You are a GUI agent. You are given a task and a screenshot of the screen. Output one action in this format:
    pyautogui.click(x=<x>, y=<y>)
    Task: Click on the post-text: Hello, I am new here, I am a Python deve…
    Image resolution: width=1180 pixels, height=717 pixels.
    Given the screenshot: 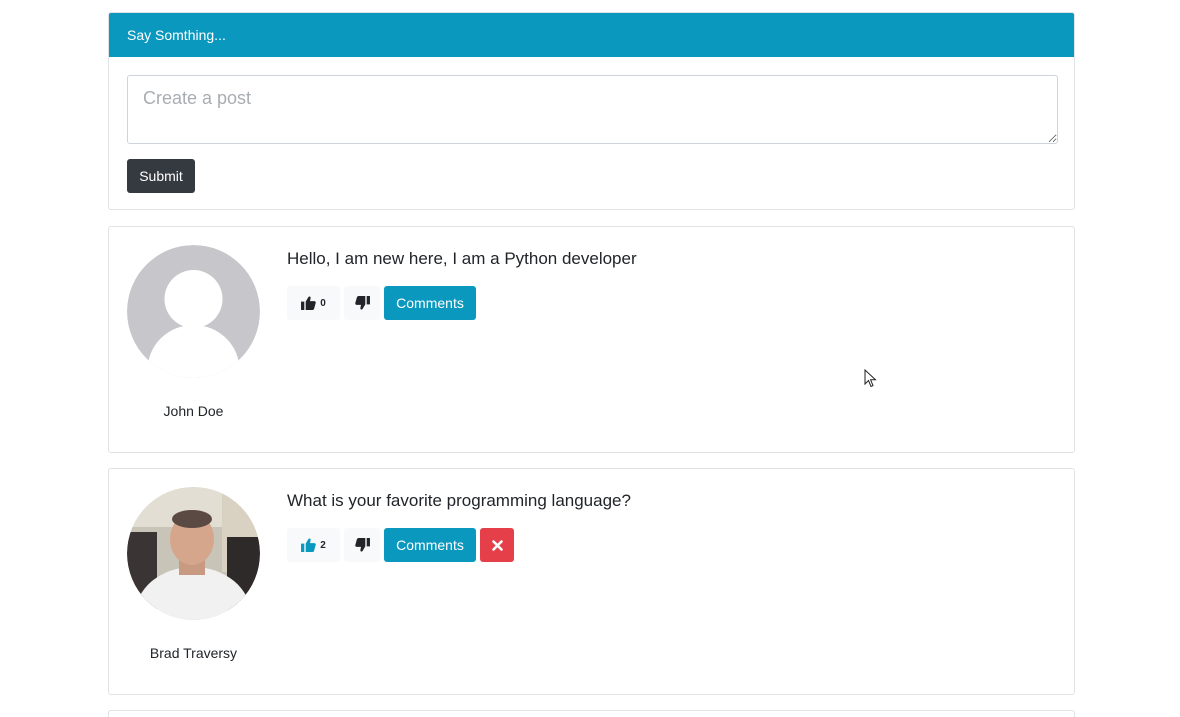 What is the action you would take?
    pyautogui.click(x=462, y=258)
    